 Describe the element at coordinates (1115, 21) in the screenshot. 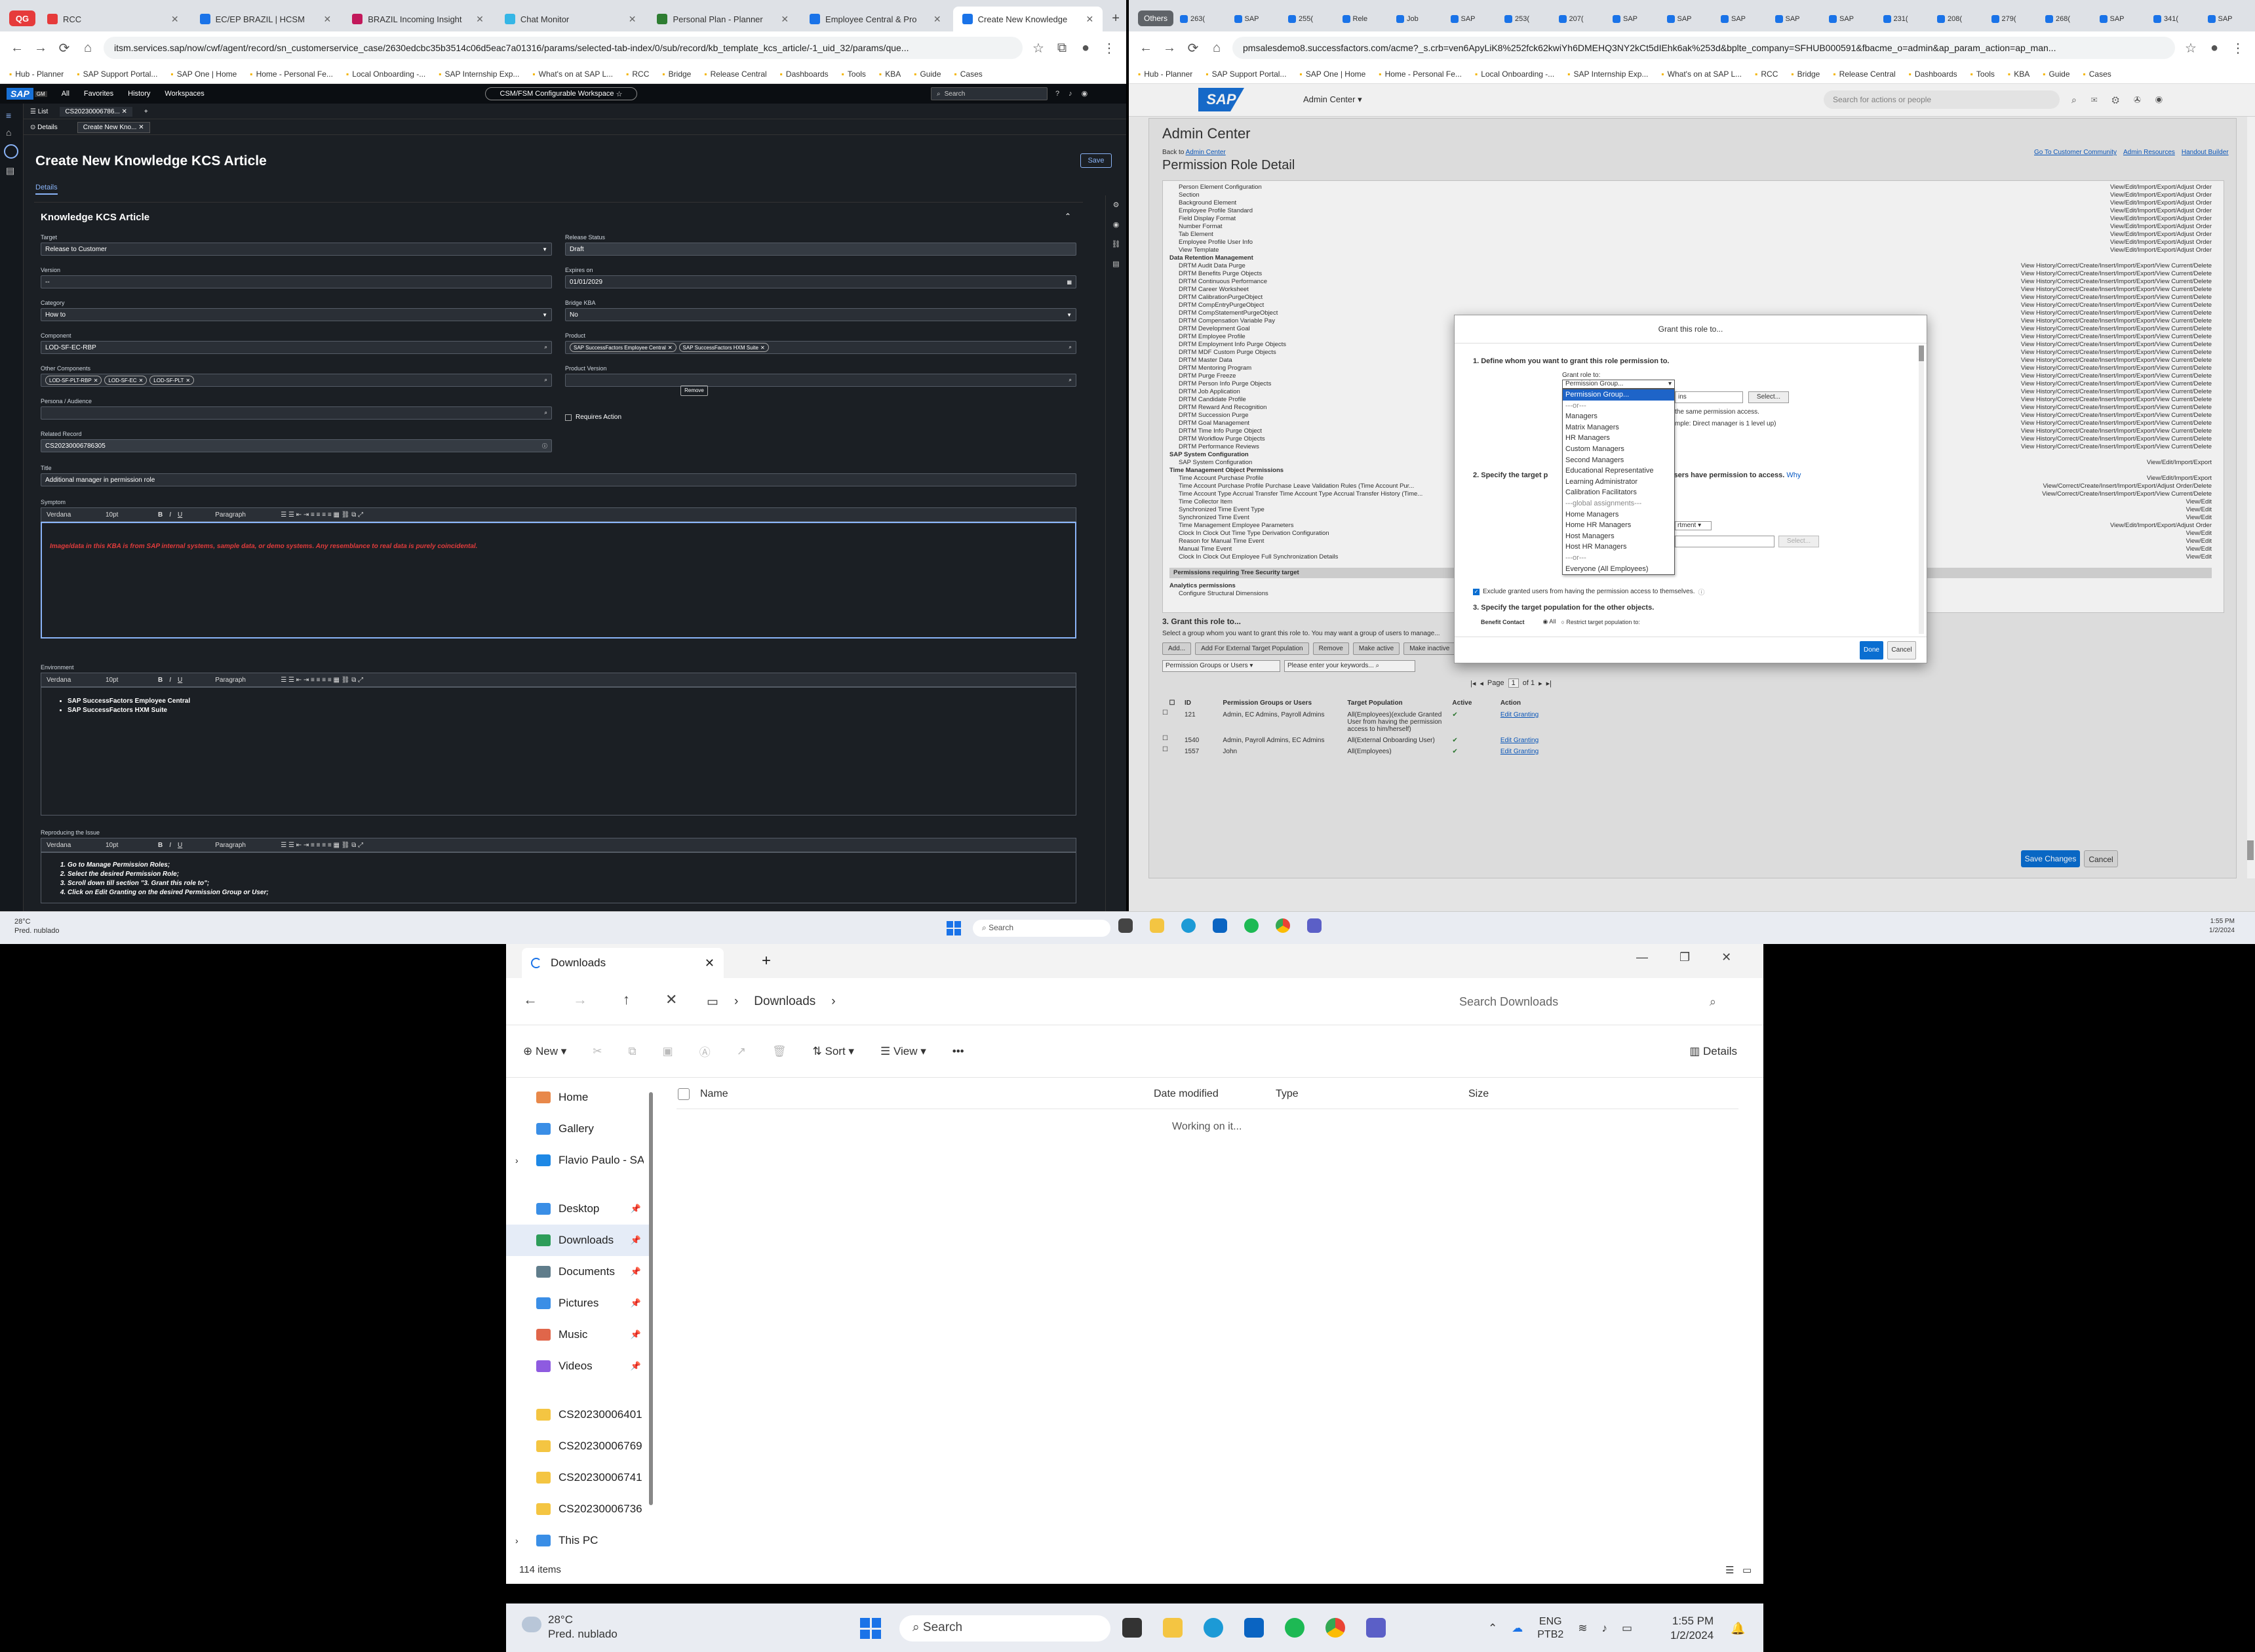

I see `new-tab-icon: +` at that location.